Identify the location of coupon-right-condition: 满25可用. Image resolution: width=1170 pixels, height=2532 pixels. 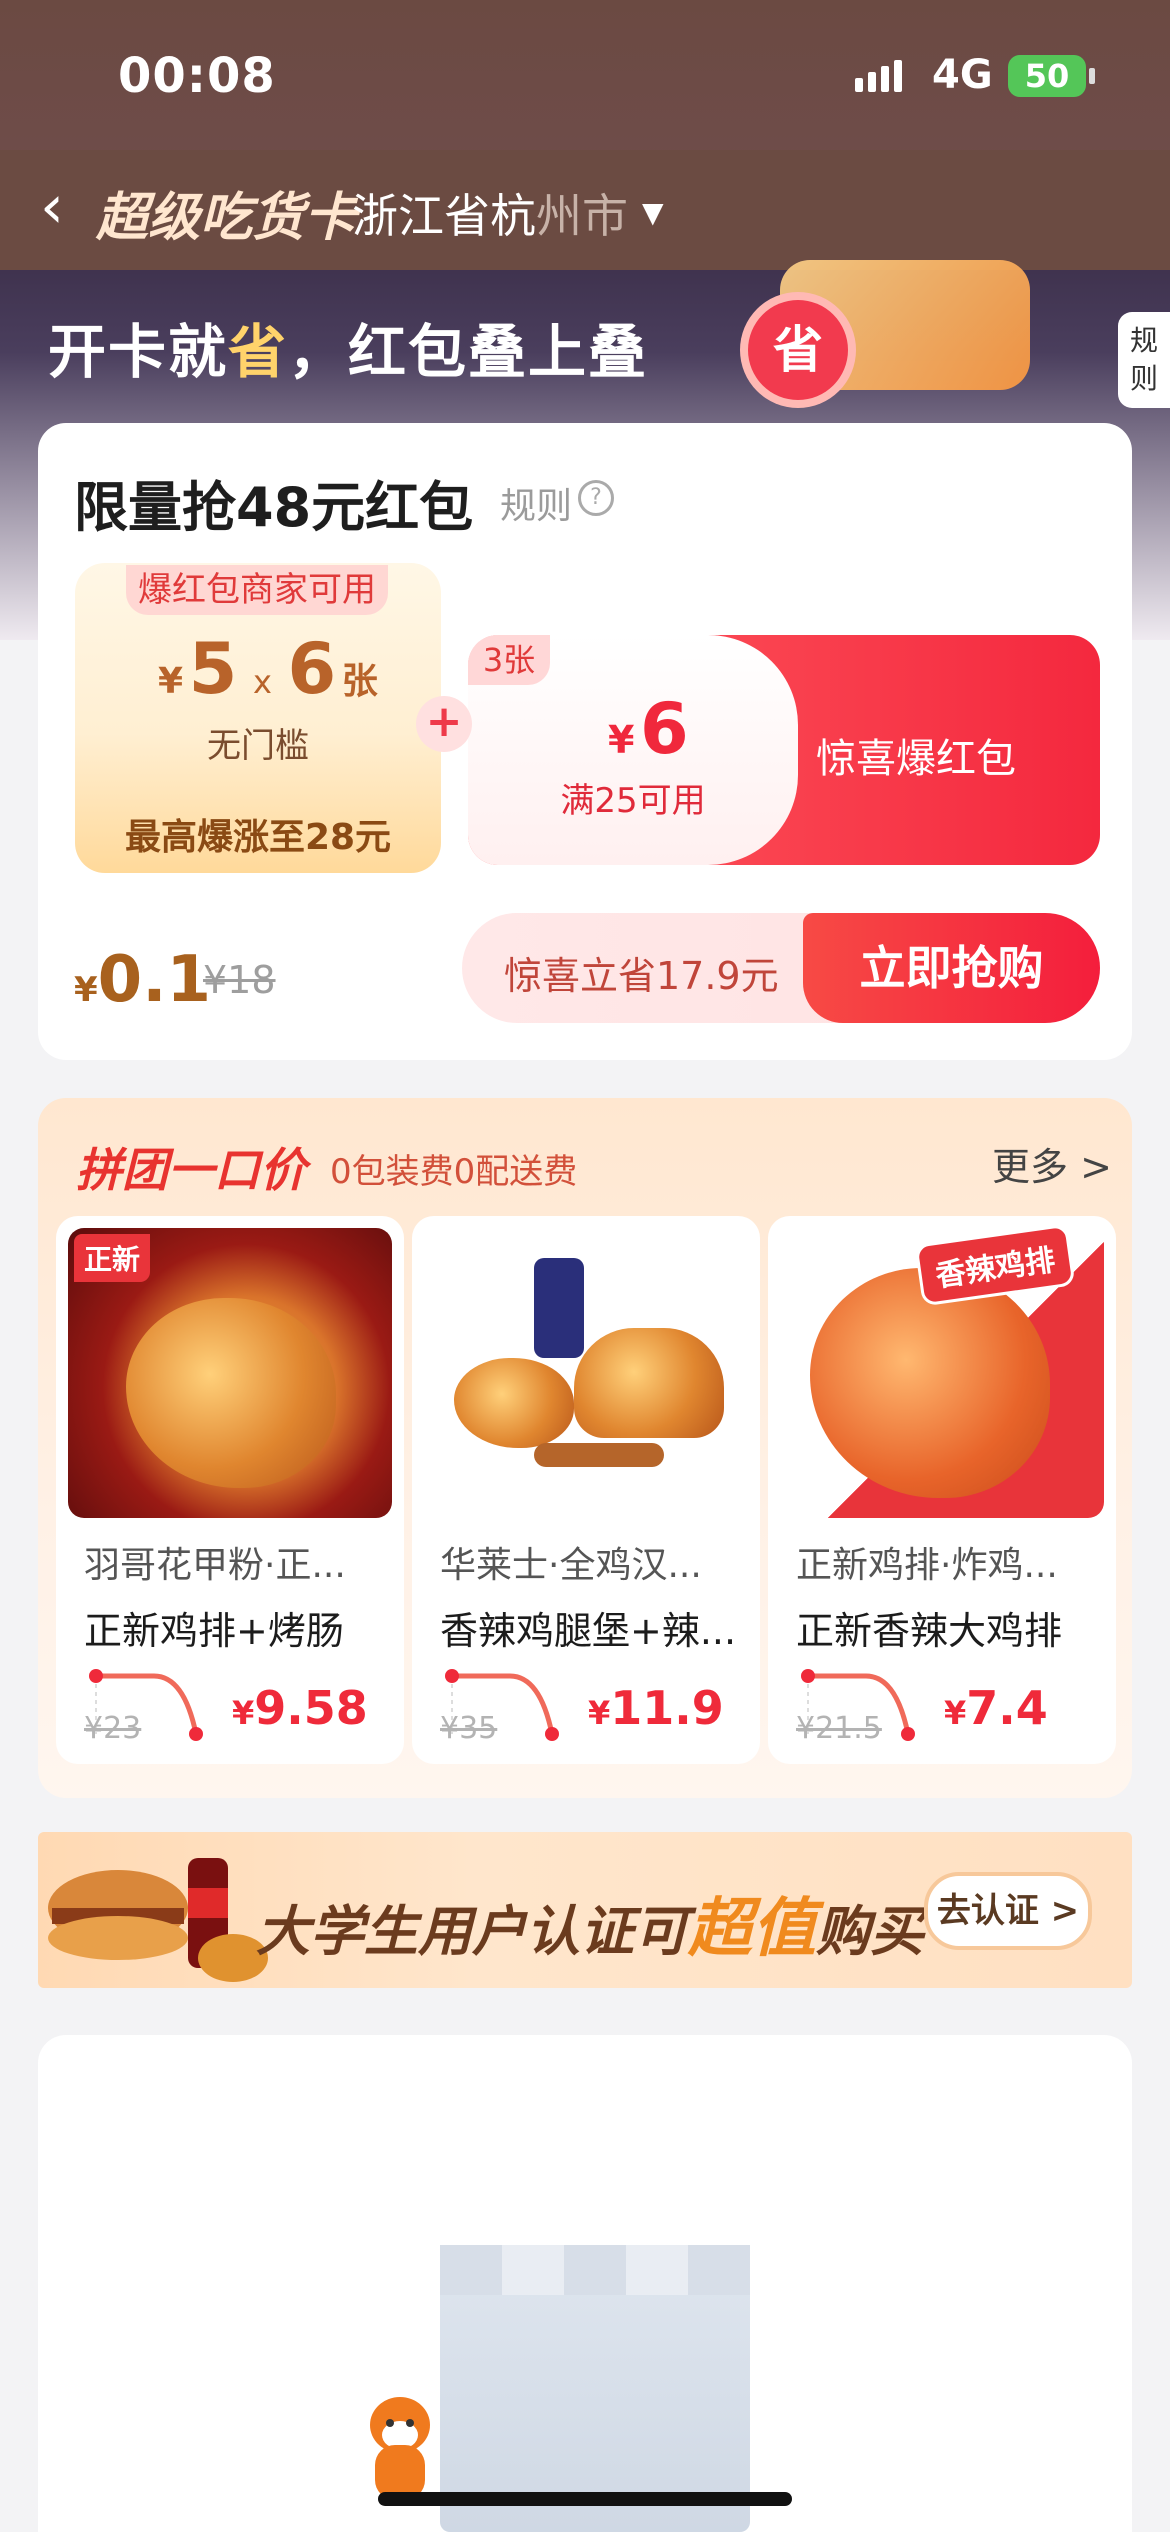
(633, 801).